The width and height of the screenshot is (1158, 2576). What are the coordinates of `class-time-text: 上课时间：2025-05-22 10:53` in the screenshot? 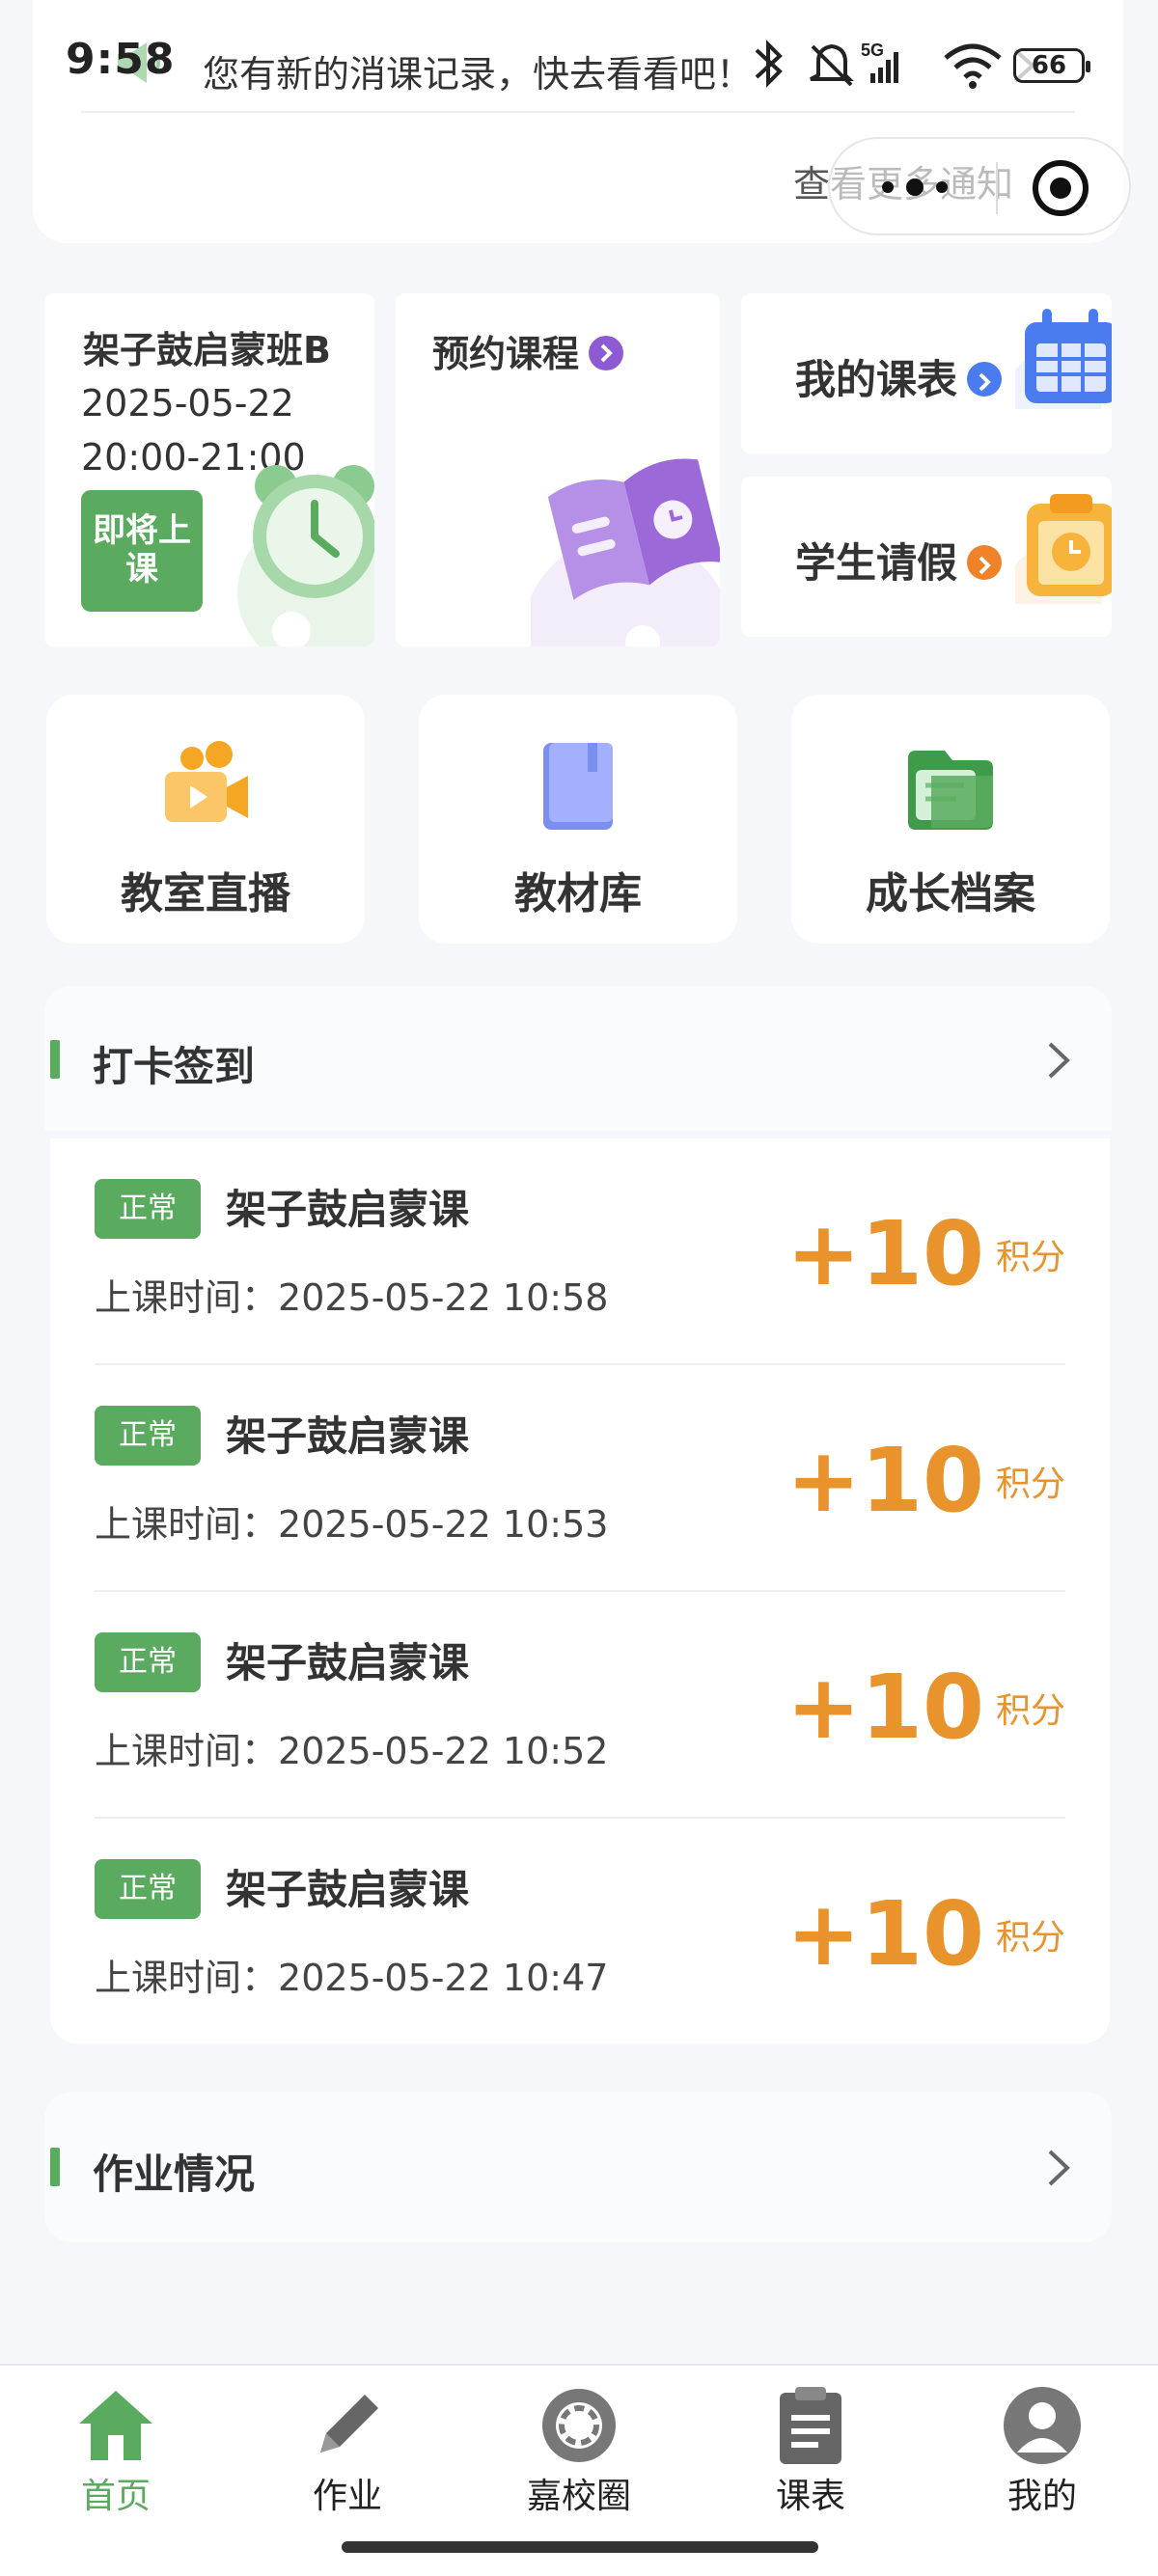 It's located at (351, 1521).